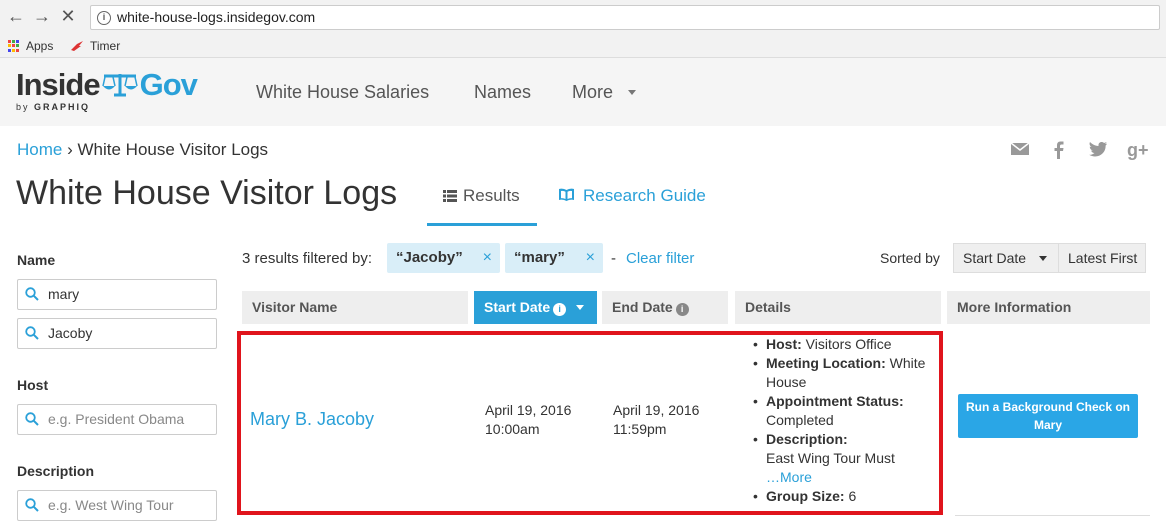 This screenshot has height=524, width=1166. What do you see at coordinates (77, 46) in the screenshot?
I see `timer-bird-icon` at bounding box center [77, 46].